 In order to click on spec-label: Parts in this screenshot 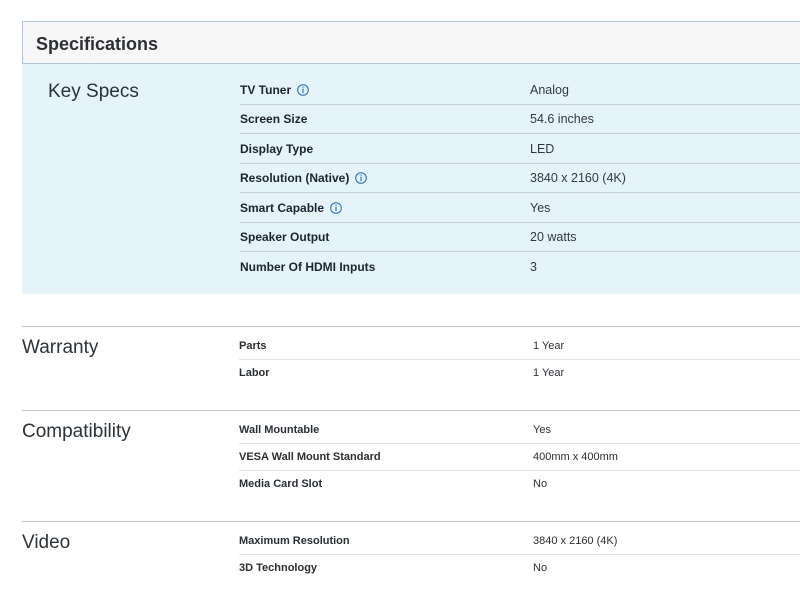, I will do `click(253, 346)`.